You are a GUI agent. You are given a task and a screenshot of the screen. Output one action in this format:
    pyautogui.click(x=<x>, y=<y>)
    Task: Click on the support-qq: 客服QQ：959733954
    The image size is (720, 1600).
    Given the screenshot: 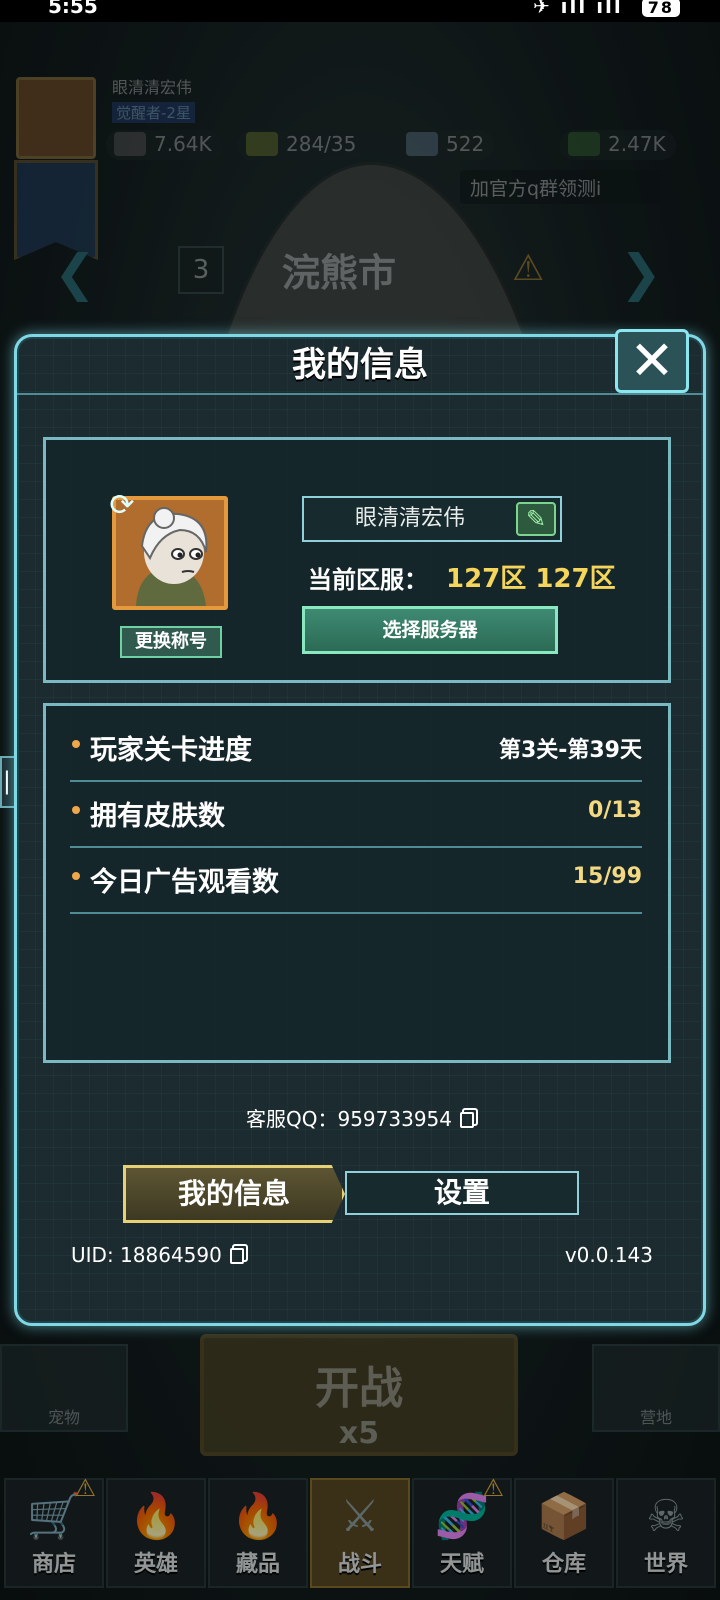 What is the action you would take?
    pyautogui.click(x=360, y=1117)
    